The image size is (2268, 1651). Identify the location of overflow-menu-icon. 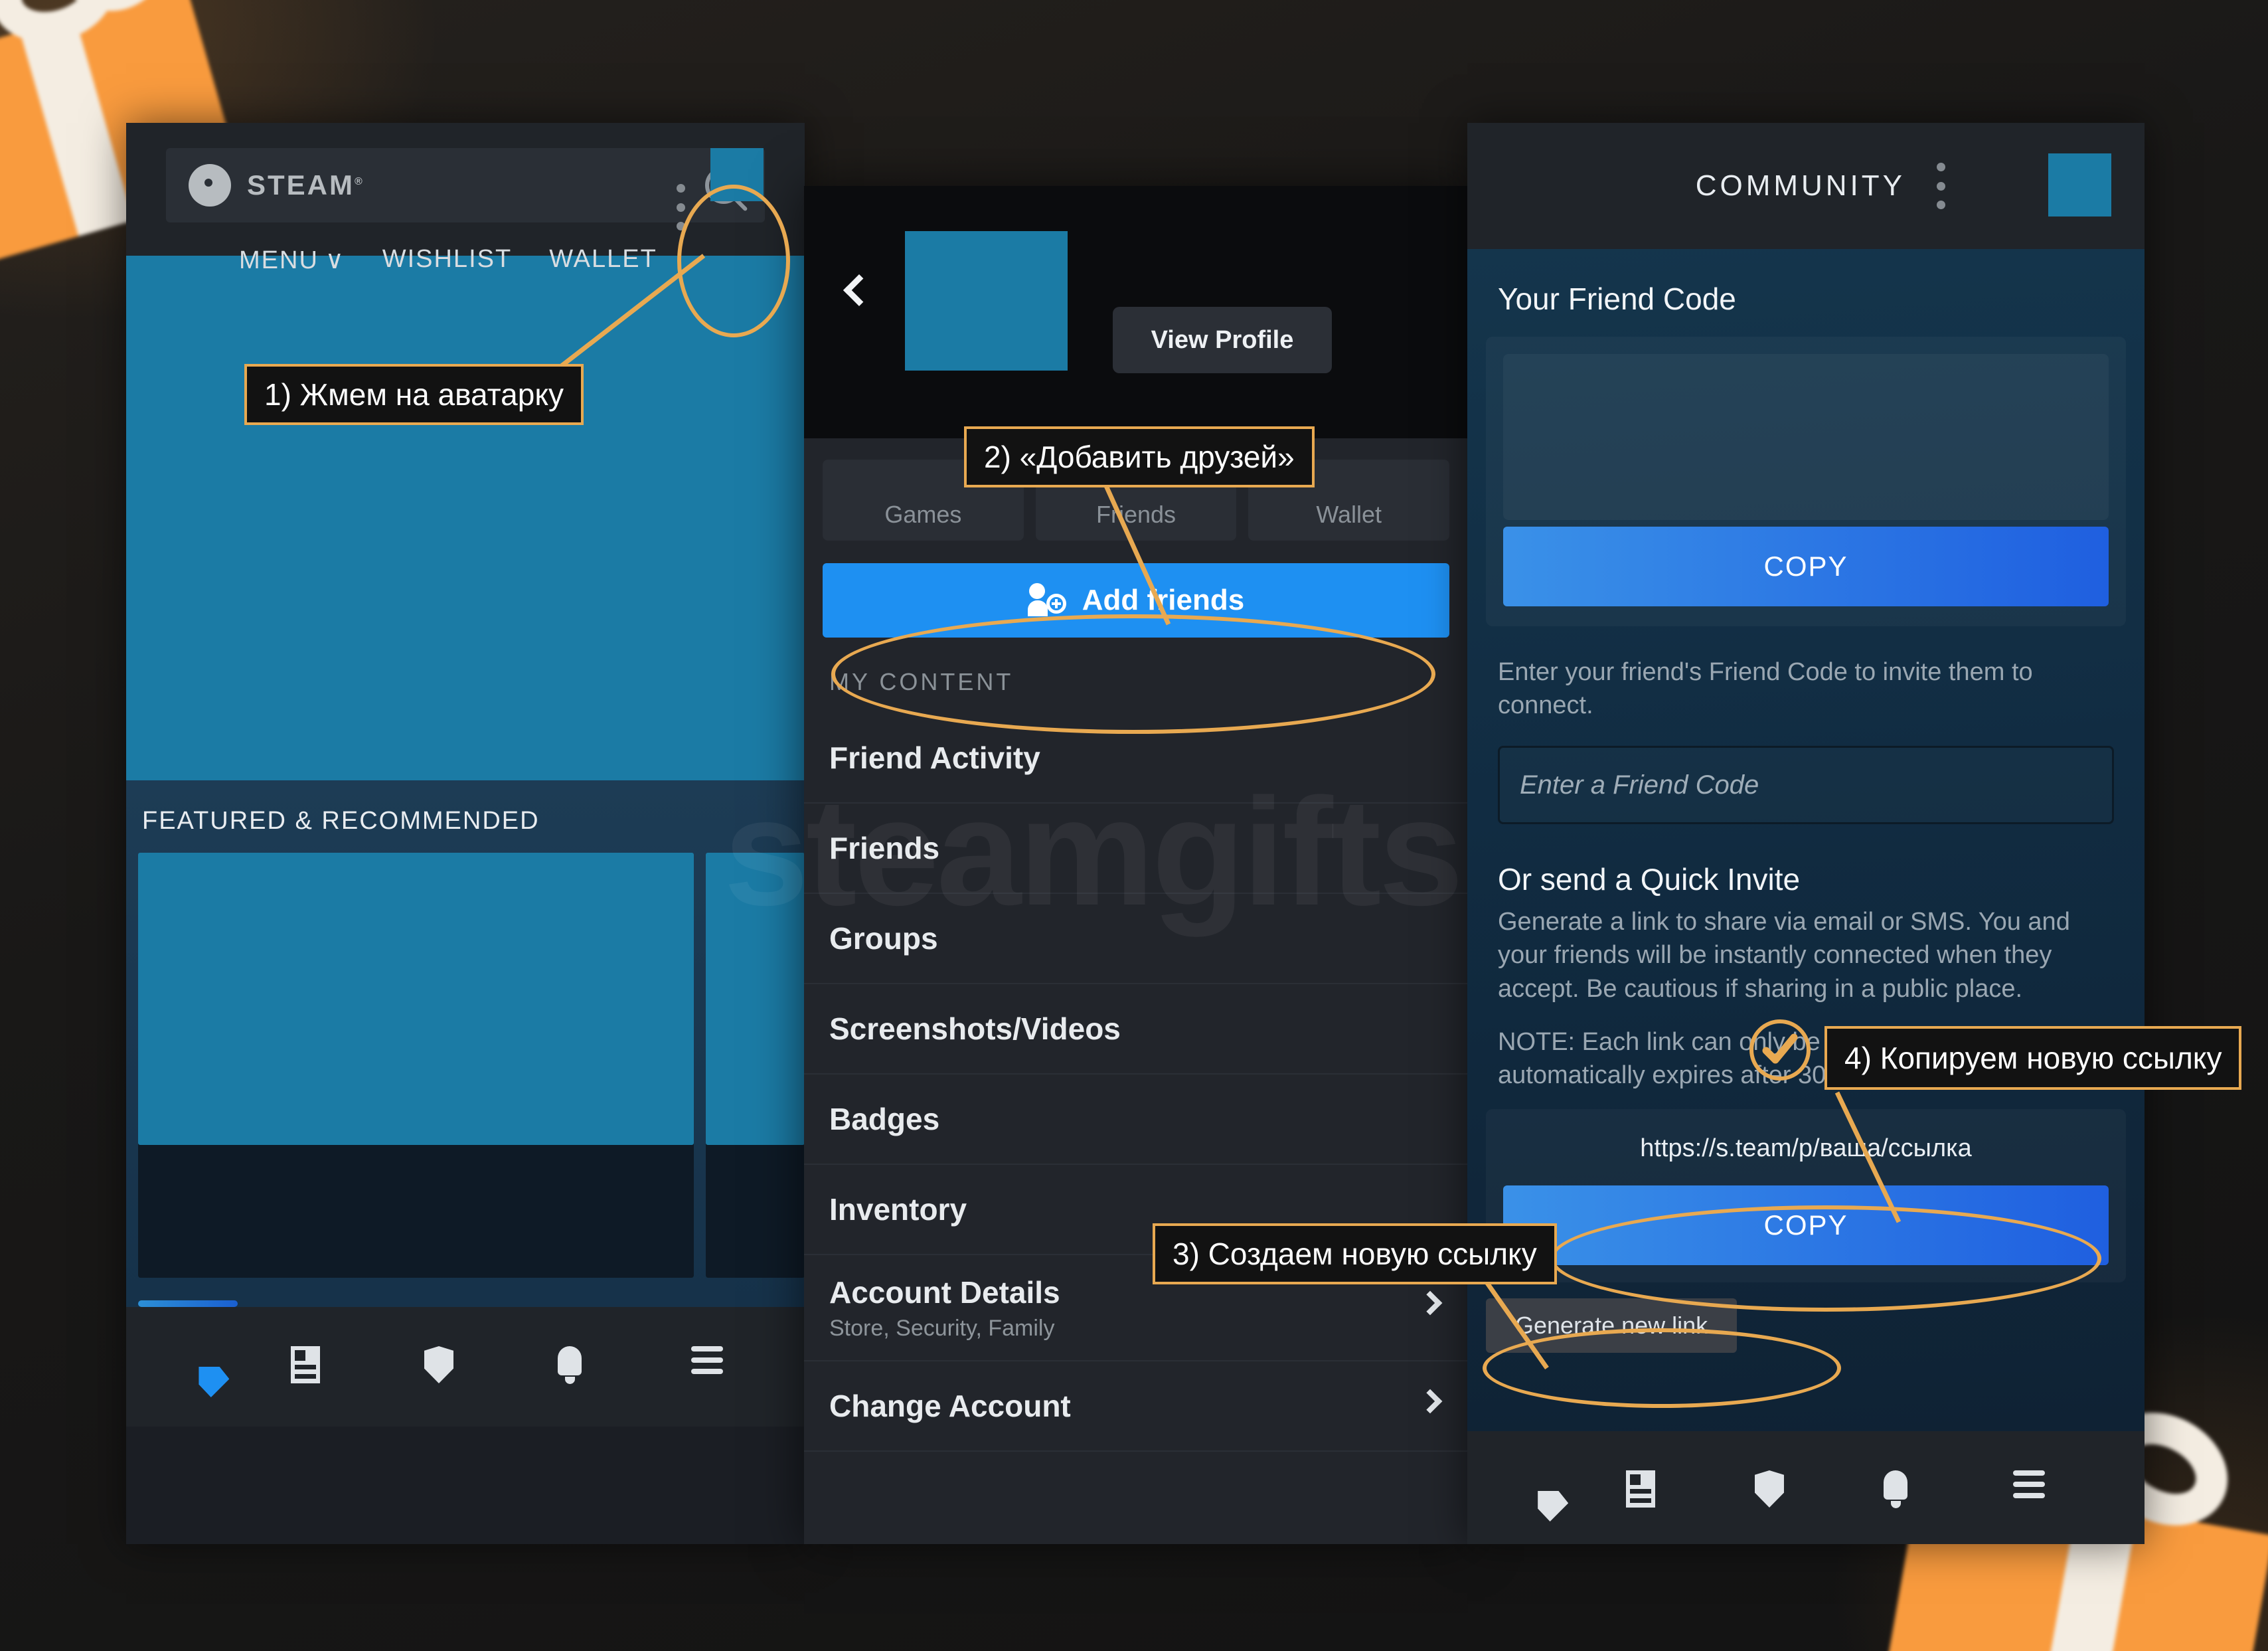
(1940, 186).